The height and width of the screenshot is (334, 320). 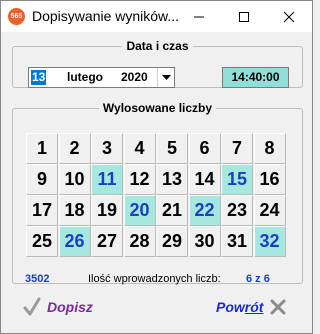 I want to click on number-cell: 1, so click(x=42, y=148).